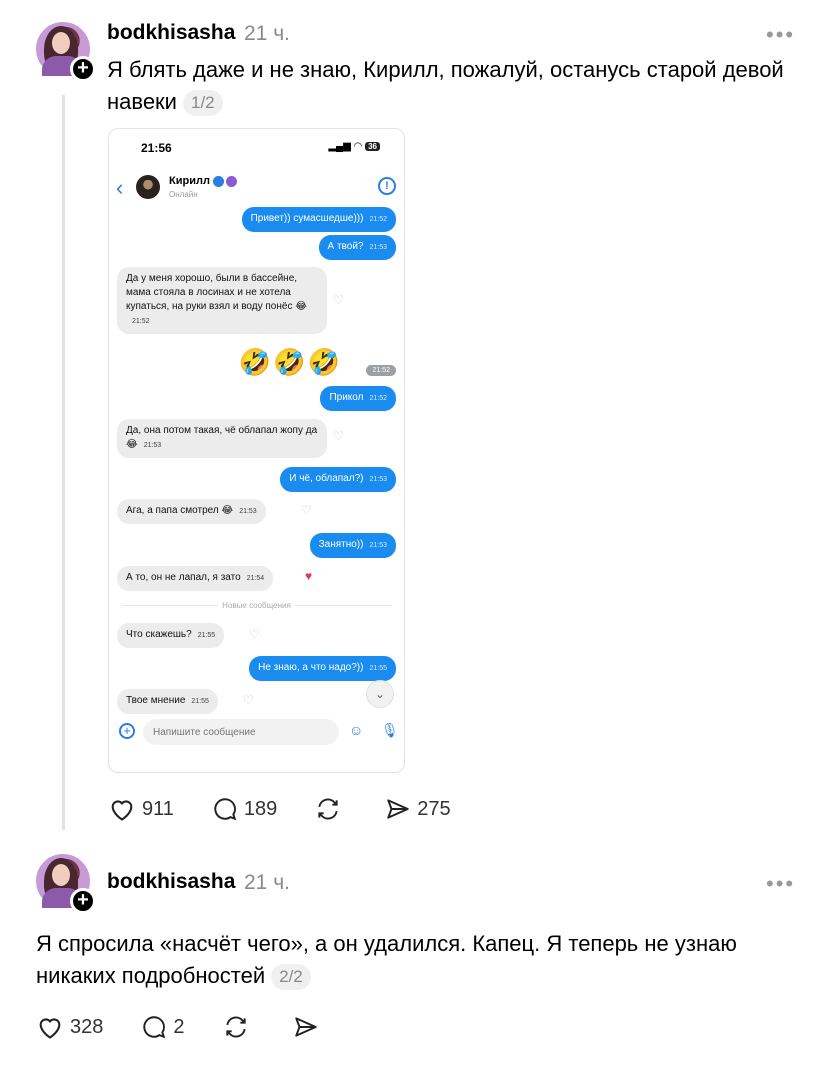  Describe the element at coordinates (341, 544) in the screenshot. I see `message-text: Занятно))` at that location.